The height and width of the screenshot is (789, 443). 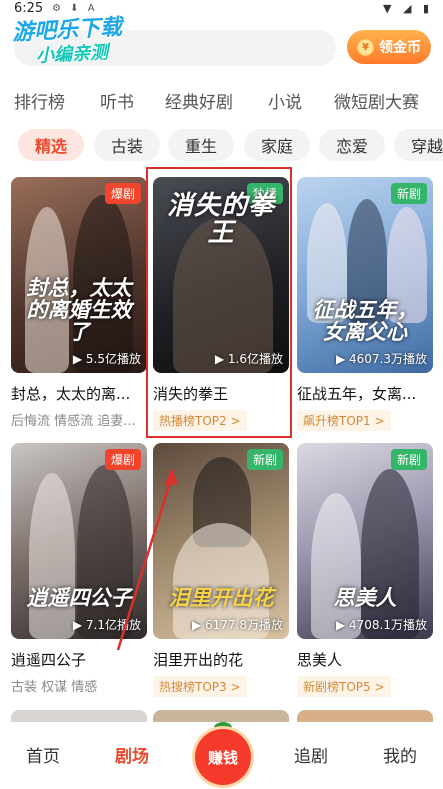 I want to click on tab-contest: 微短剧大赛, so click(x=376, y=100).